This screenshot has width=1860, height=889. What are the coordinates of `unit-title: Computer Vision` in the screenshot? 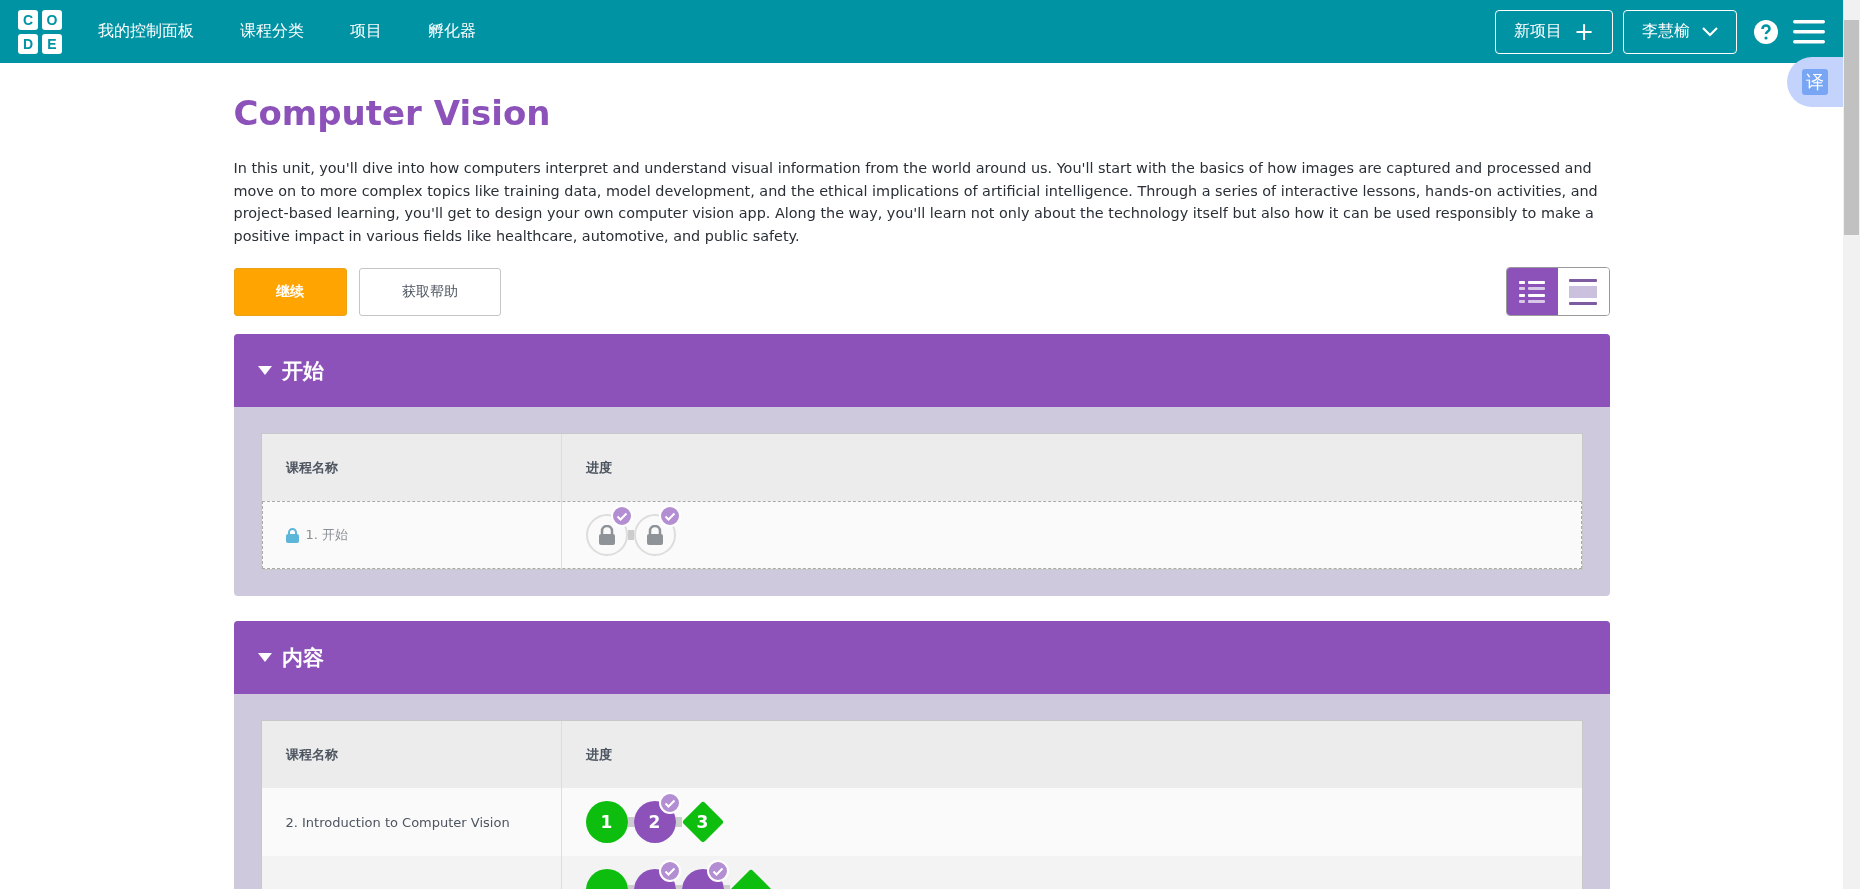 It's located at (392, 113).